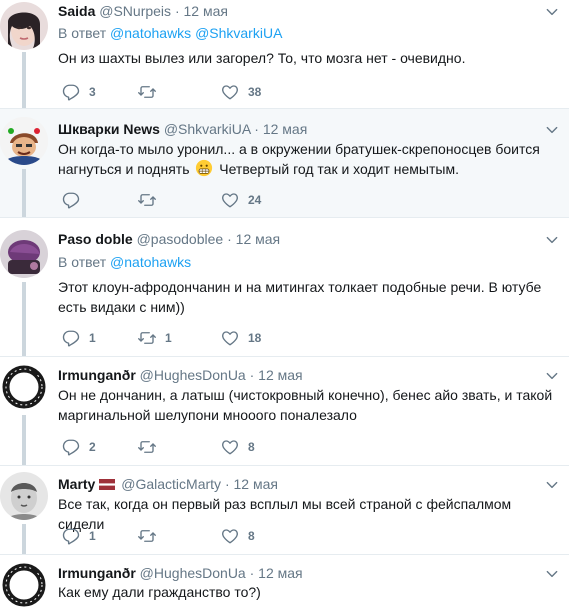 The width and height of the screenshot is (569, 609). I want to click on reply-button: 2, so click(79, 447).